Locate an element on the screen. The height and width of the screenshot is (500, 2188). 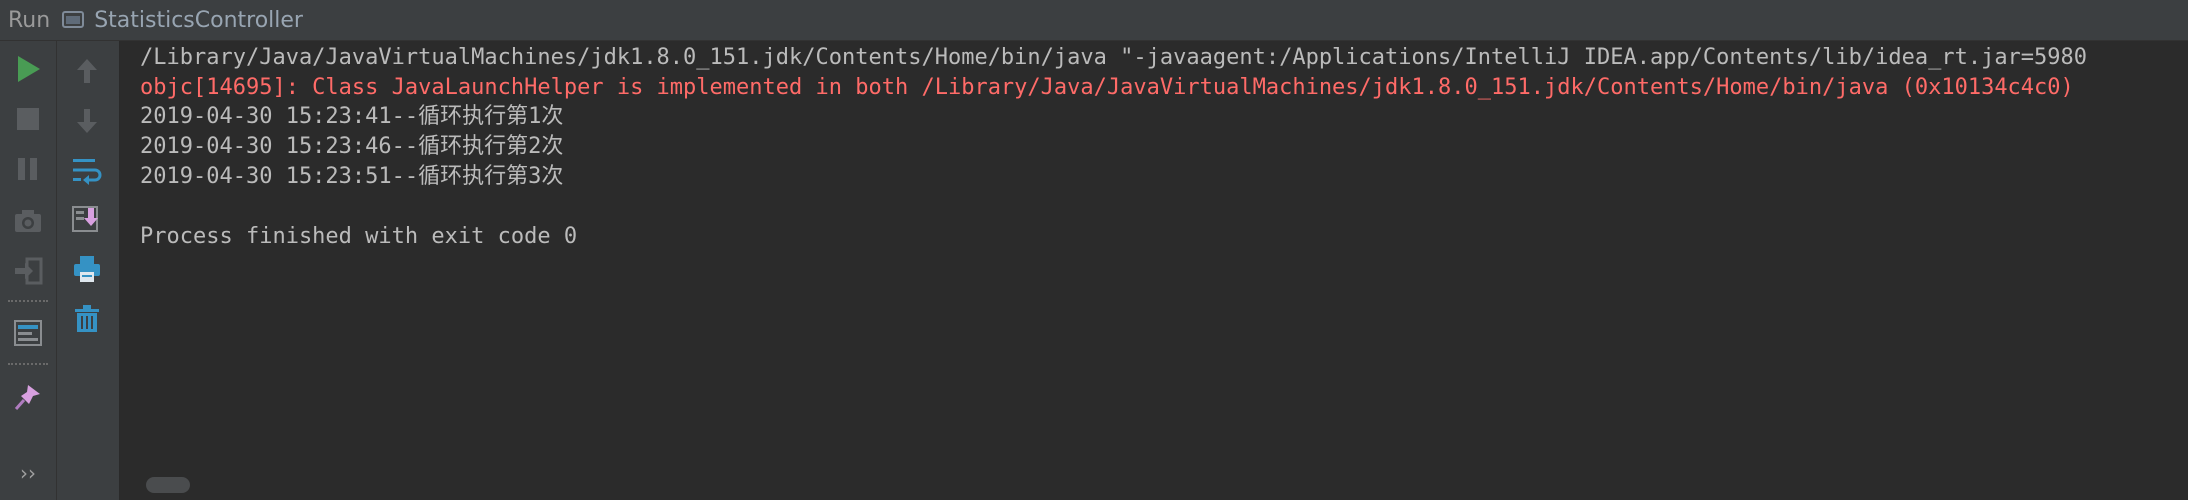
run-title-bar: Run StatisticsController is located at coordinates (1094, 20).